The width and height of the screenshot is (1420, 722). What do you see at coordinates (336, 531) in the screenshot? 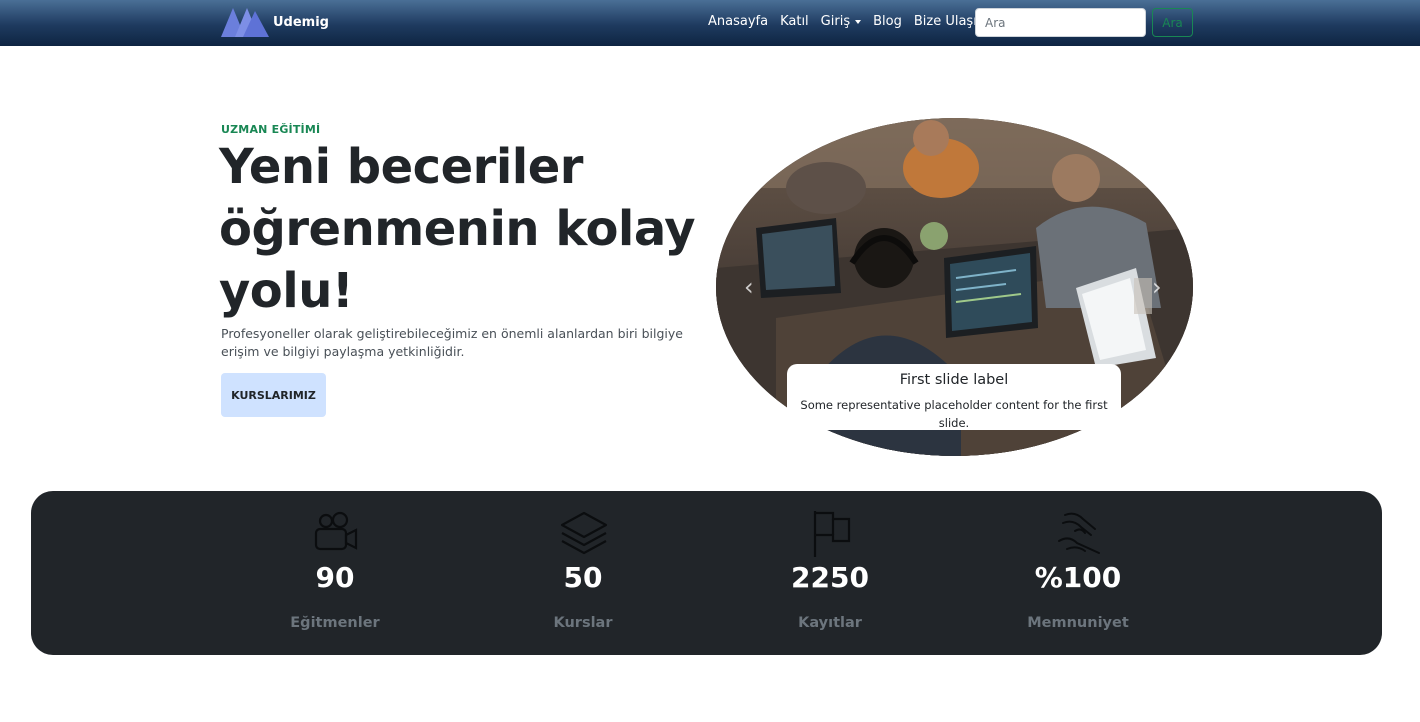
I see `video-camera-icon` at bounding box center [336, 531].